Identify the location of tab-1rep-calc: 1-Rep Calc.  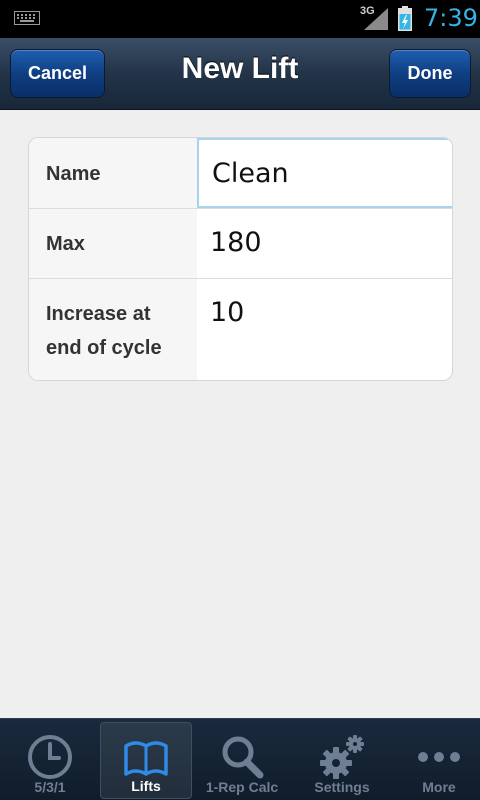
(242, 759).